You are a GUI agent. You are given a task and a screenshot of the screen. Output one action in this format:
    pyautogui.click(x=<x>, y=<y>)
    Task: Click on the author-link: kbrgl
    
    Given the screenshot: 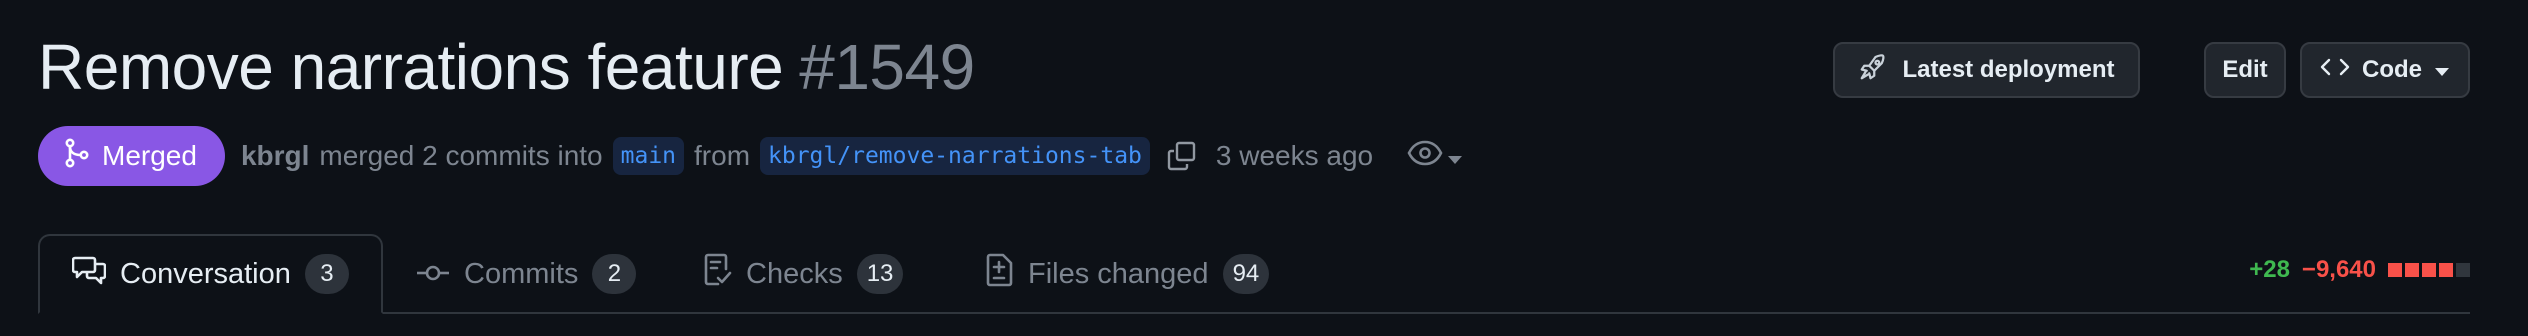 What is the action you would take?
    pyautogui.click(x=275, y=156)
    